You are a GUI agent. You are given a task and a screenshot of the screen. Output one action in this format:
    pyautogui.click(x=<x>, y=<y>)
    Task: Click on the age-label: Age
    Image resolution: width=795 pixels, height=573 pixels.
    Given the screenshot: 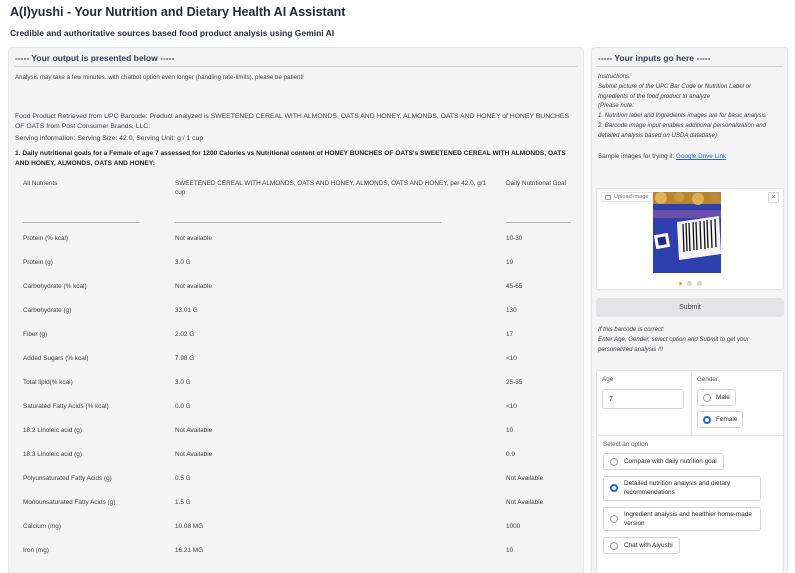 What is the action you would take?
    pyautogui.click(x=608, y=379)
    